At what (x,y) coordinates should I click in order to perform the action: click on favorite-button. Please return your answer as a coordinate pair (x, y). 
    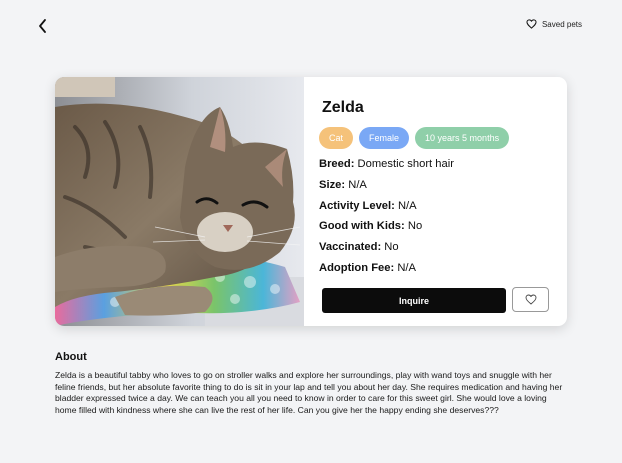
    Looking at the image, I should click on (530, 299).